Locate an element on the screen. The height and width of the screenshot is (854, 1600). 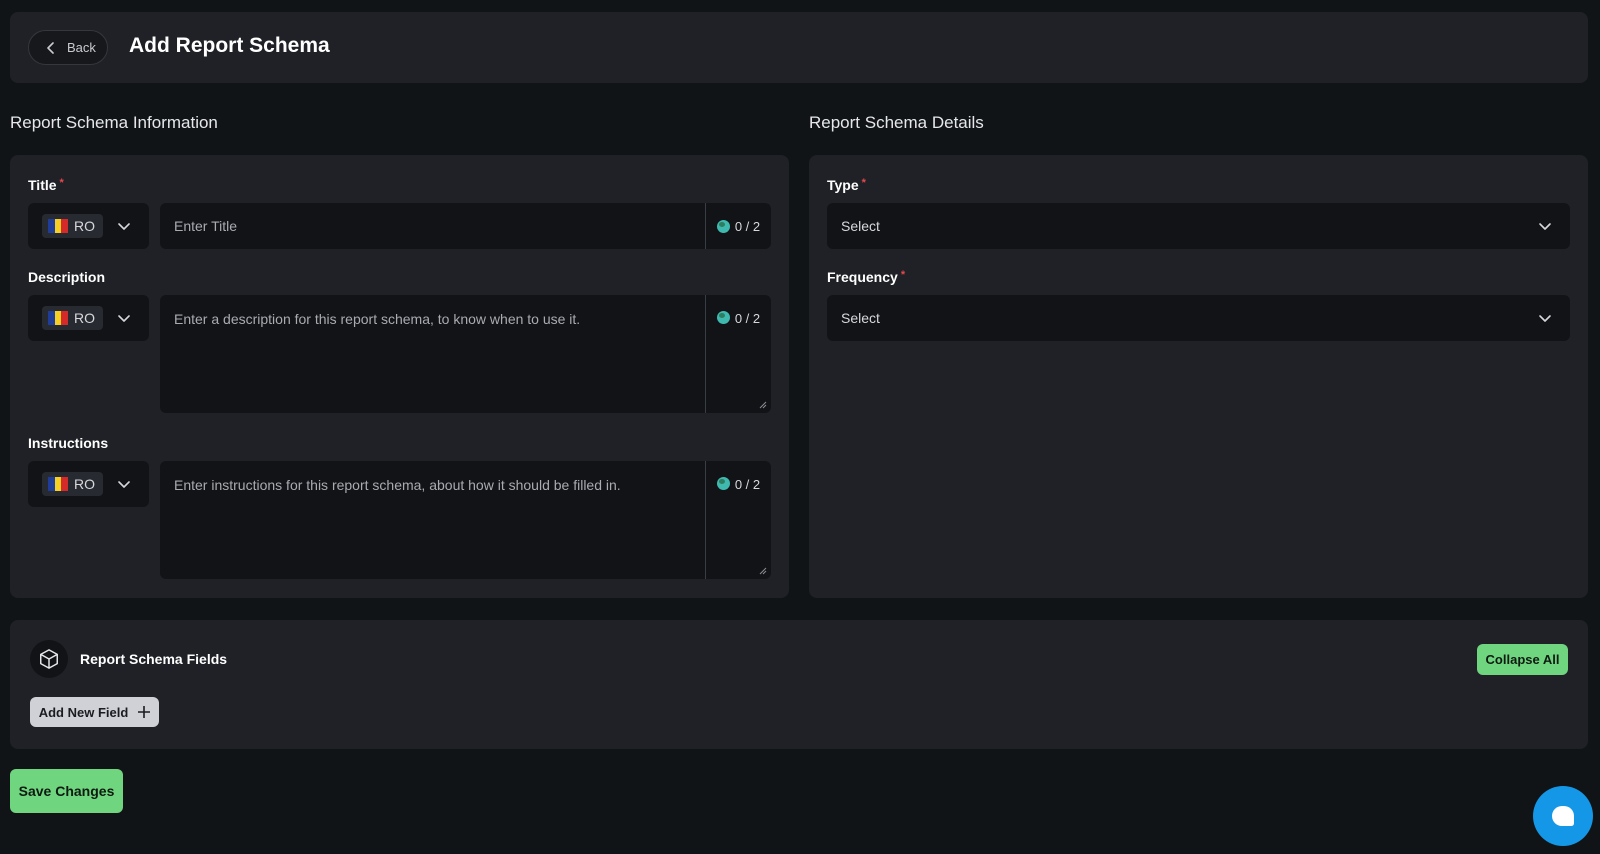
title-label: Title * is located at coordinates (46, 185).